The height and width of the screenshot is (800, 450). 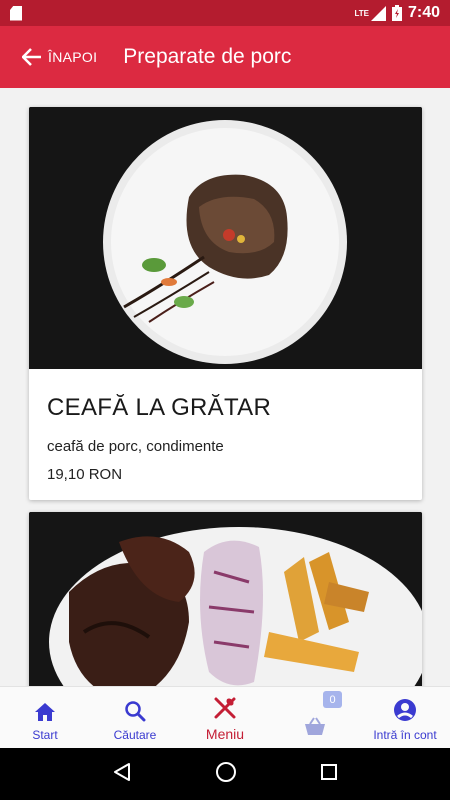 I want to click on back-label: ÎNAPOI, so click(x=73, y=57).